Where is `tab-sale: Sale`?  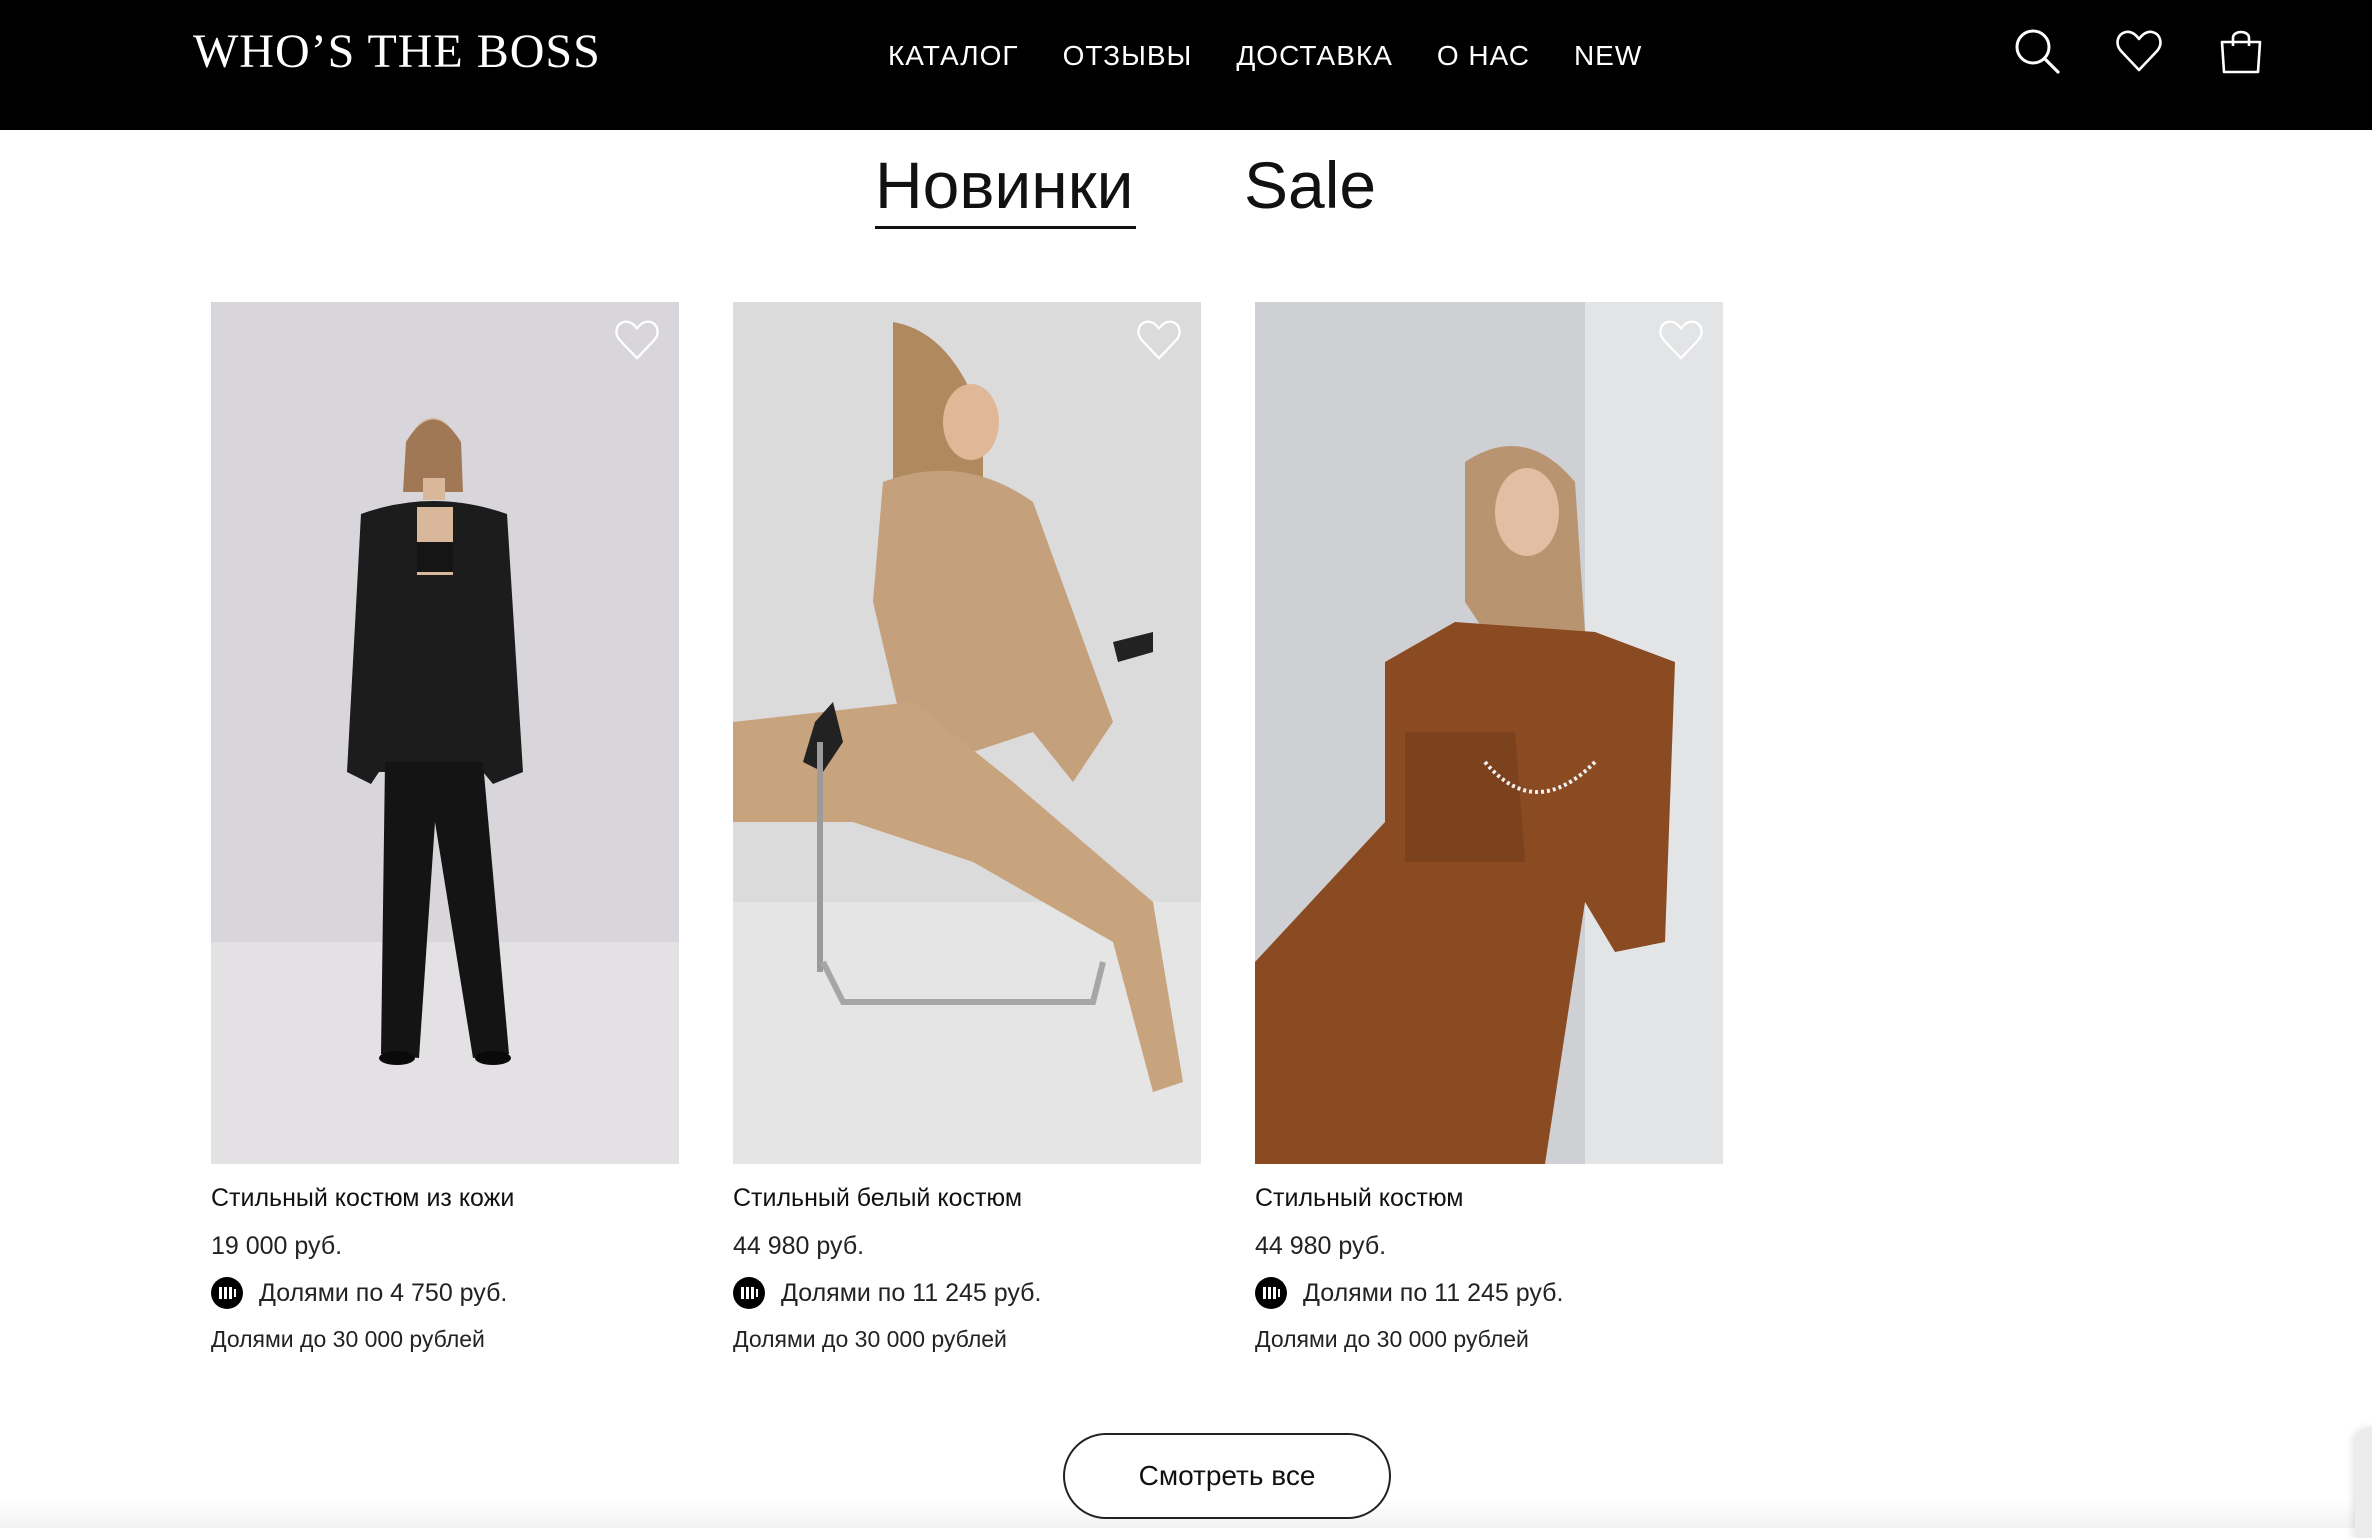
tab-sale: Sale is located at coordinates (1310, 185).